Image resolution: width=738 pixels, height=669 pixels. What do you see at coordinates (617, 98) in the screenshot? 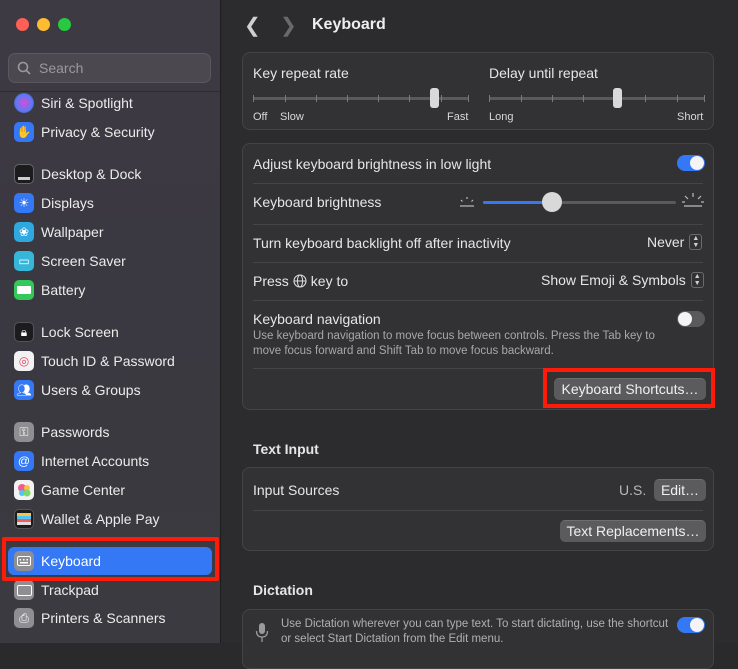
I see `delay-repeat-thumb` at bounding box center [617, 98].